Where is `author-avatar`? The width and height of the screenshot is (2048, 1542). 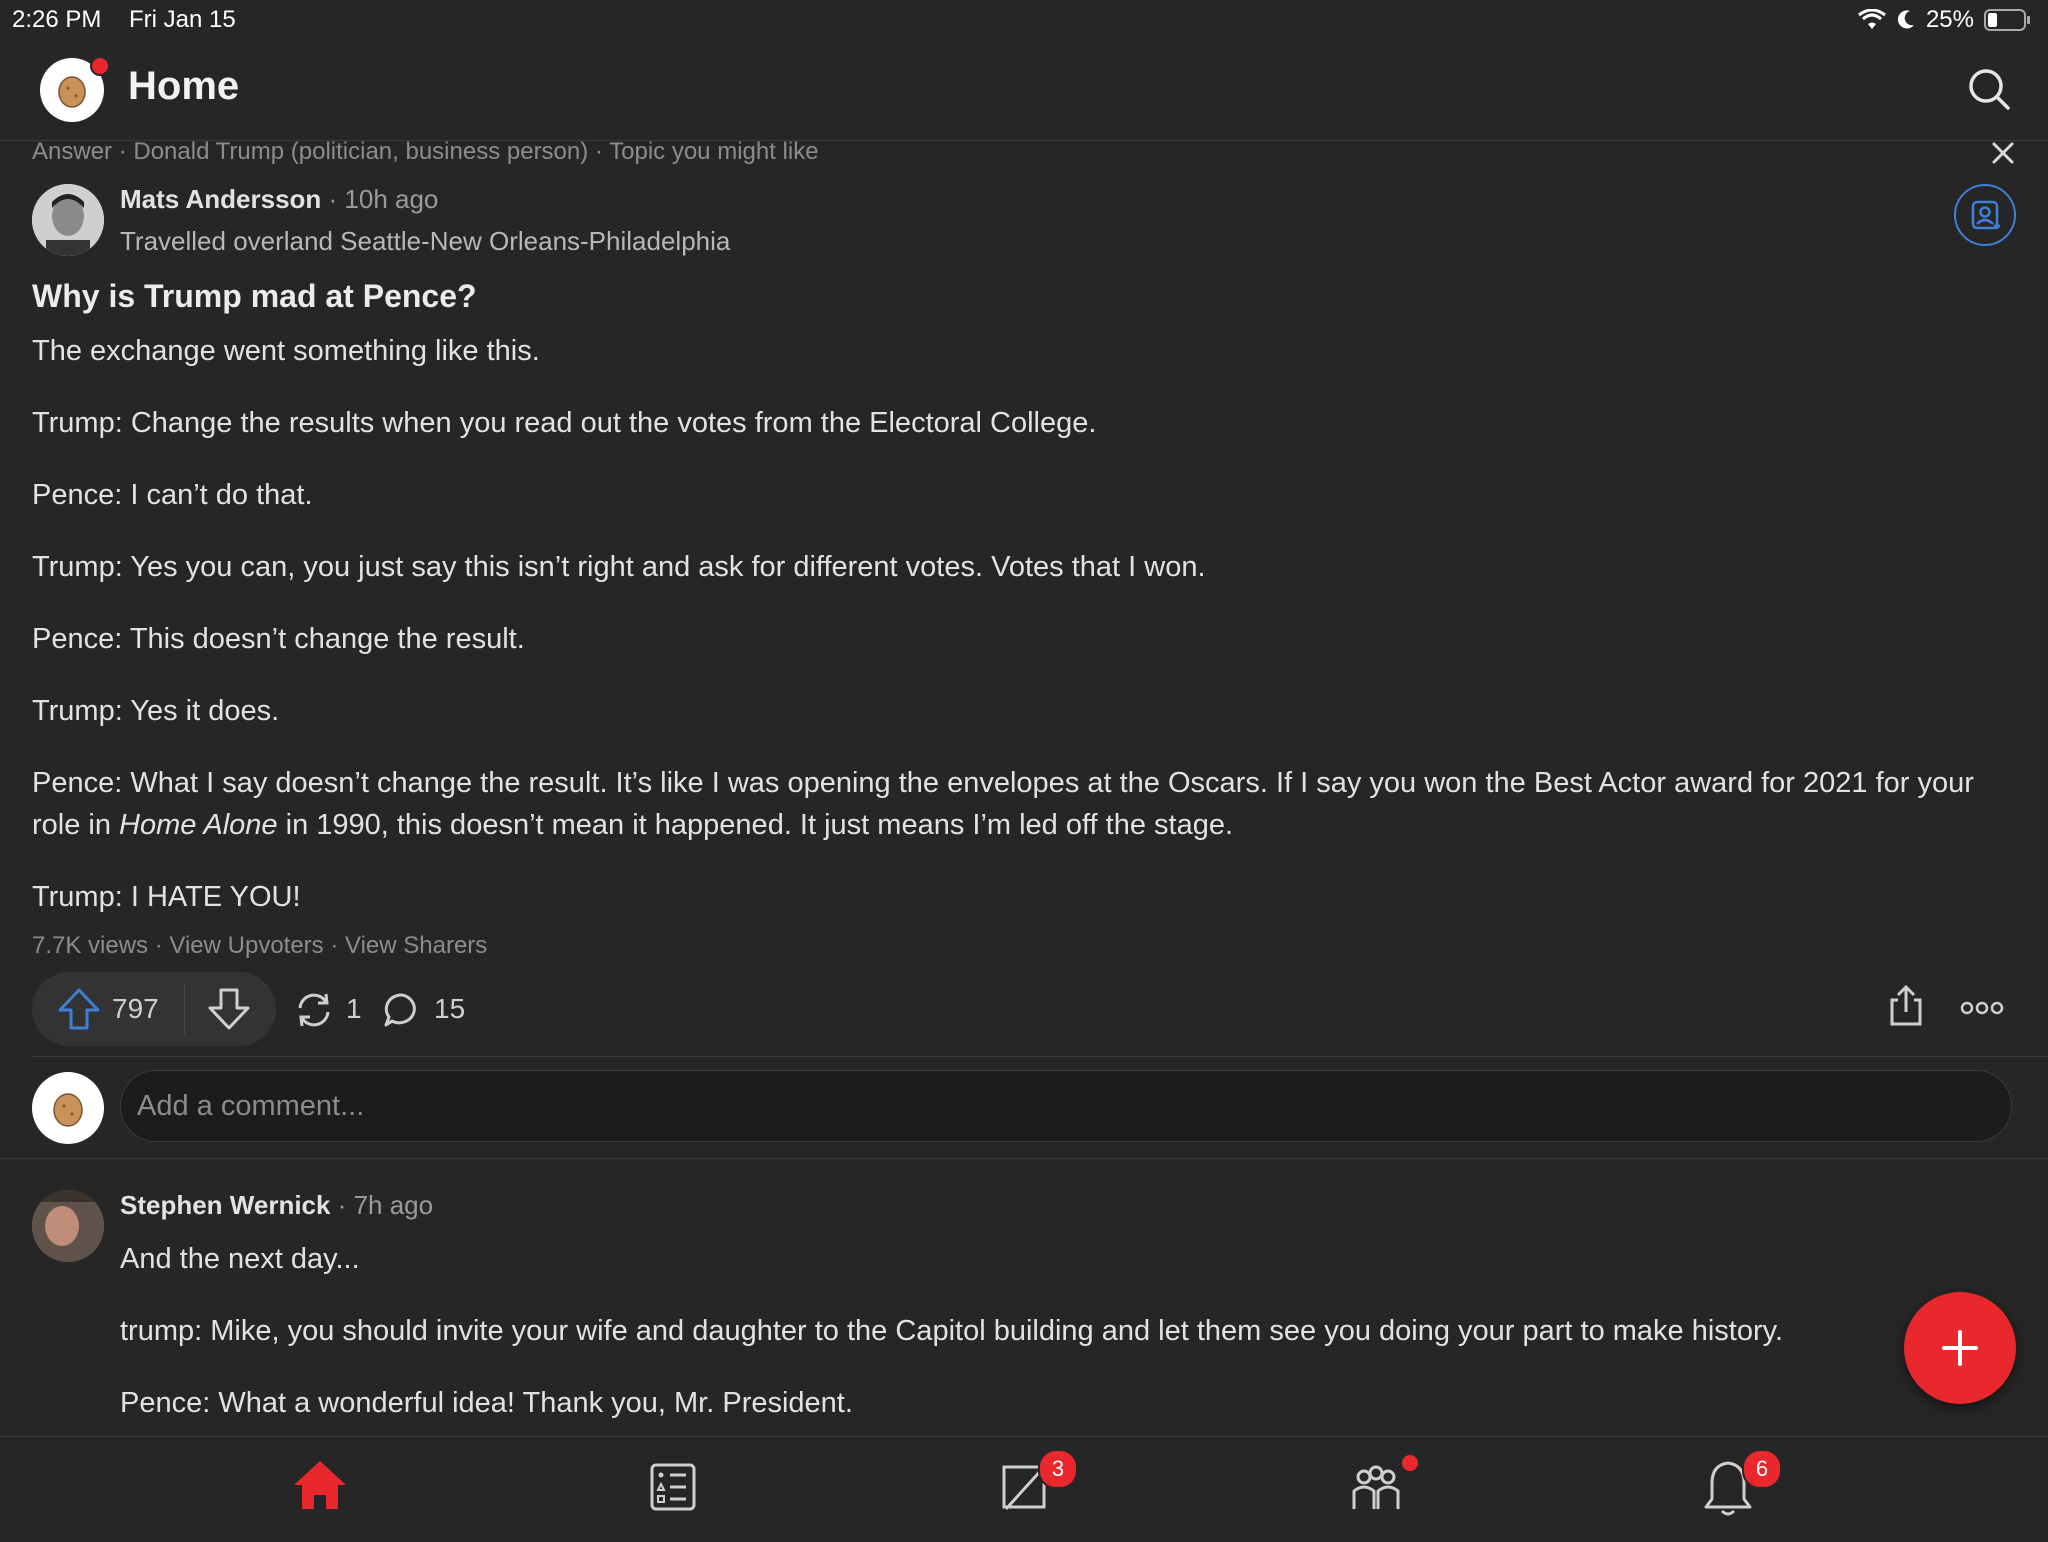
author-avatar is located at coordinates (68, 220).